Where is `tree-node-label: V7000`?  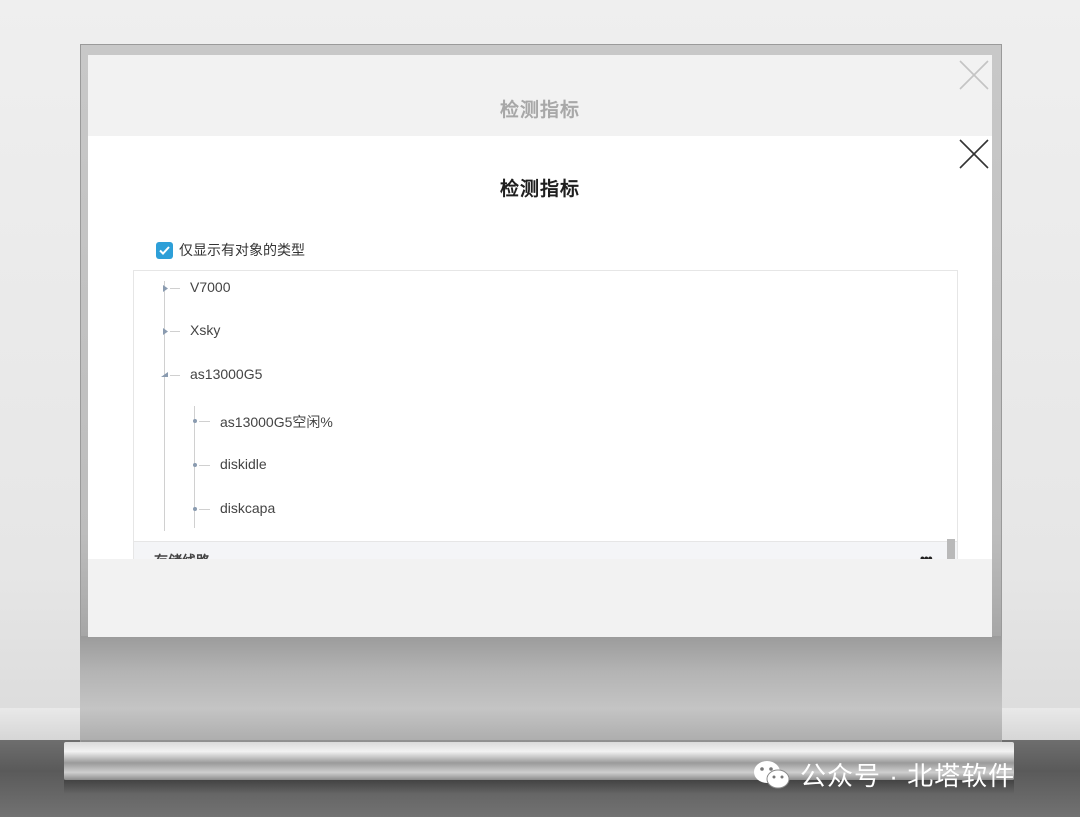 tree-node-label: V7000 is located at coordinates (210, 287).